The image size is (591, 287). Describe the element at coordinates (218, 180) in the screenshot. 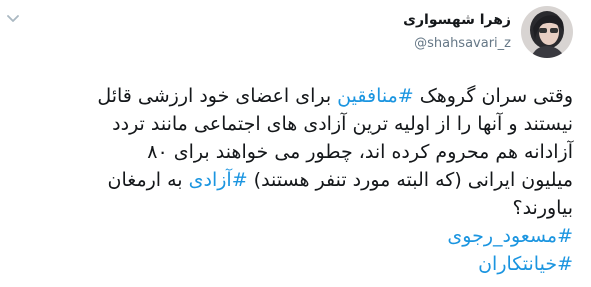

I see `hashtag-link: #آزادی` at that location.